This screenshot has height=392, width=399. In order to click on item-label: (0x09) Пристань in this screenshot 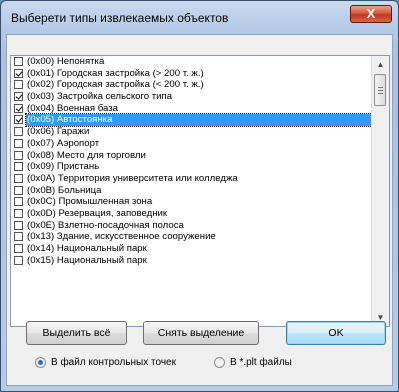, I will do `click(63, 167)`.